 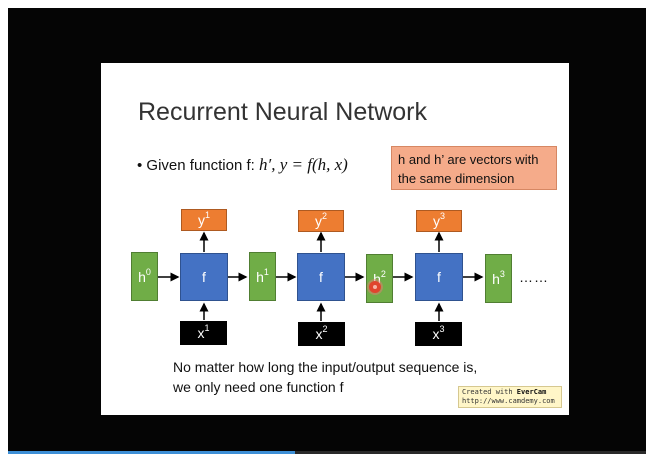 I want to click on bullet-formula: h′, y = f(h, x), so click(x=303, y=164).